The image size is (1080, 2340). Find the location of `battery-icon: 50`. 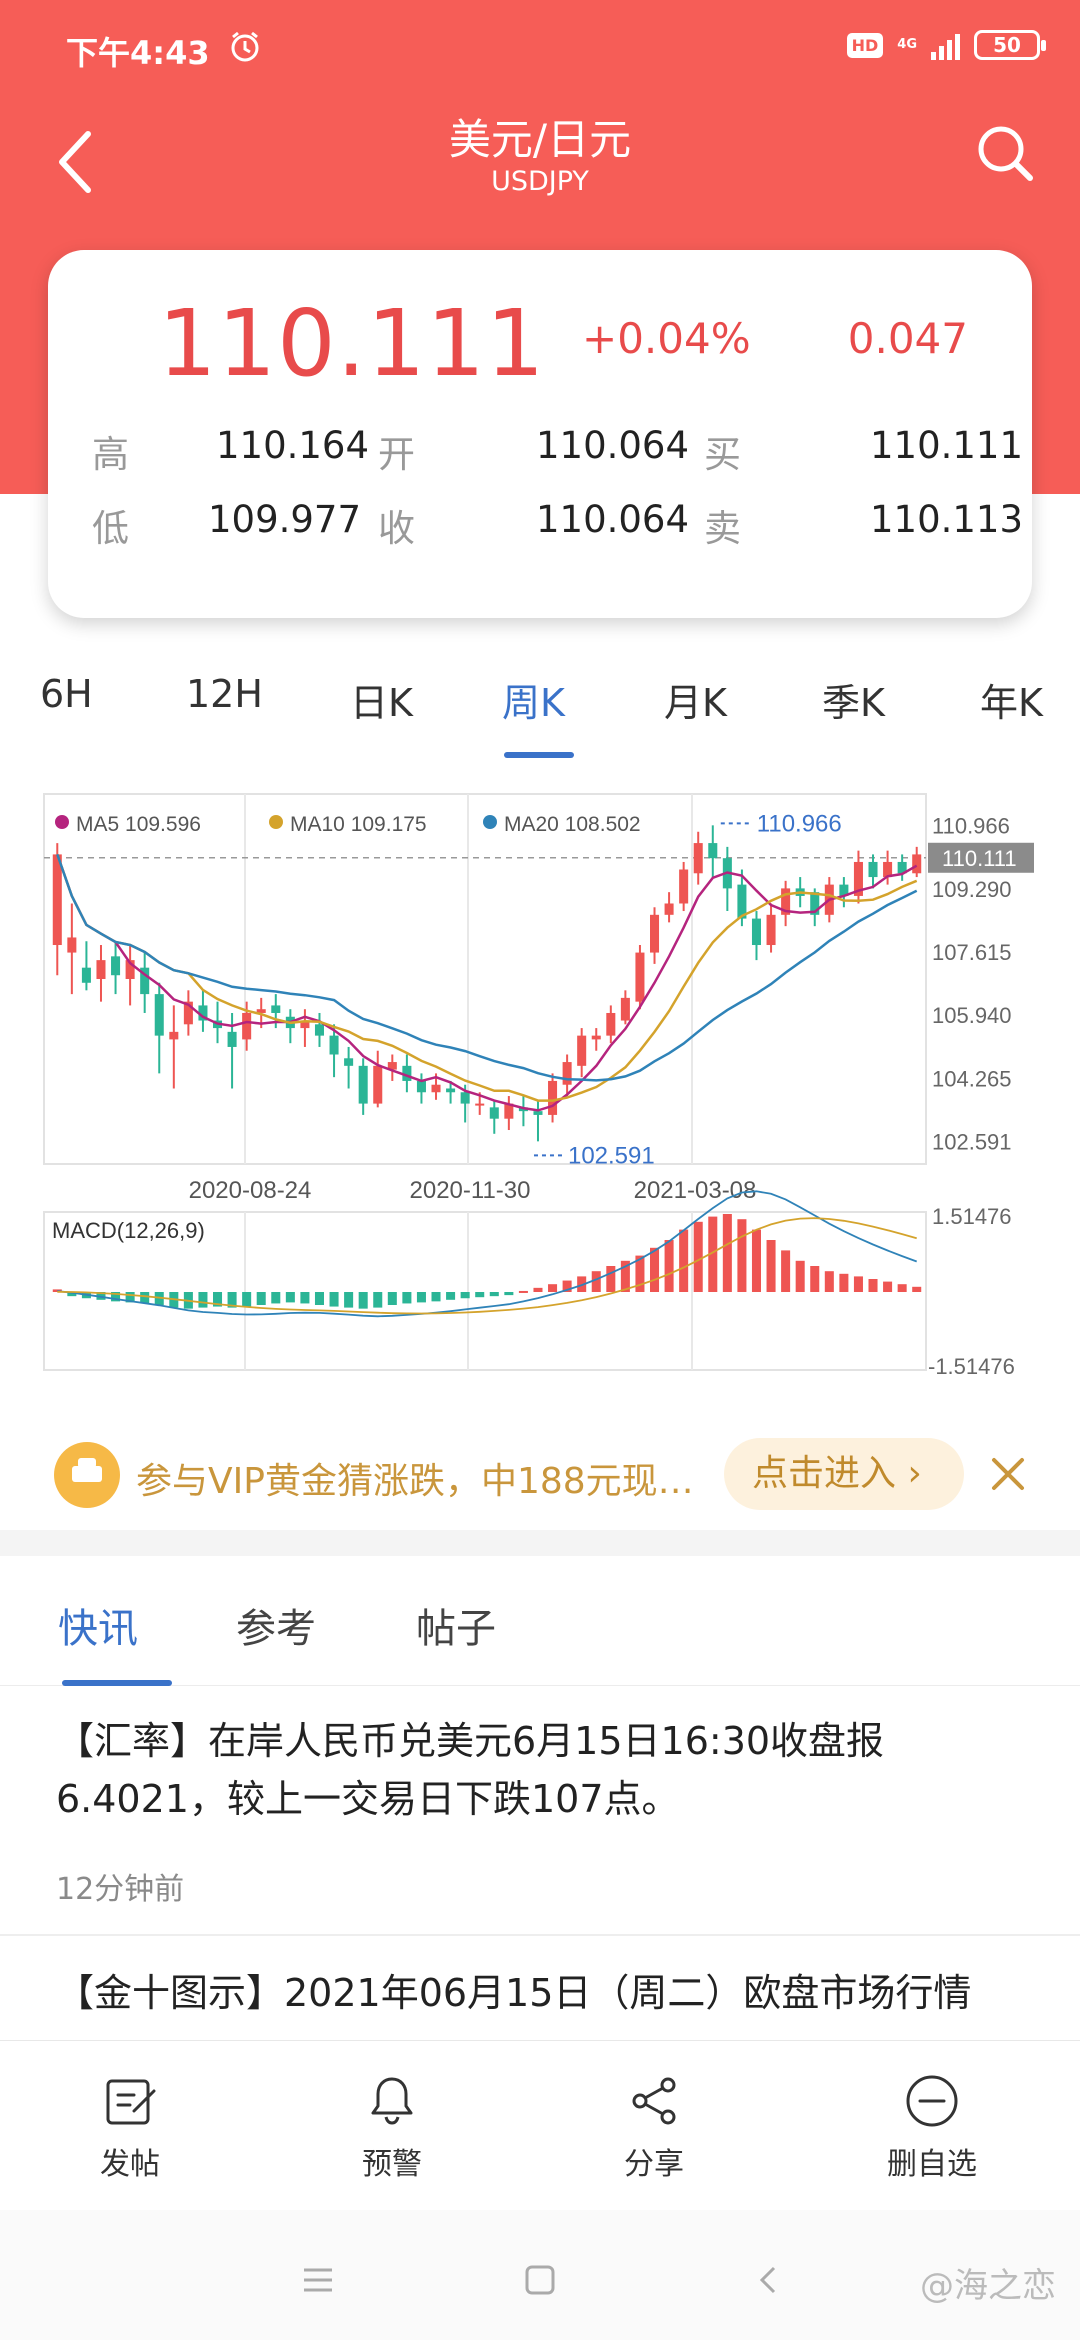

battery-icon: 50 is located at coordinates (1010, 45).